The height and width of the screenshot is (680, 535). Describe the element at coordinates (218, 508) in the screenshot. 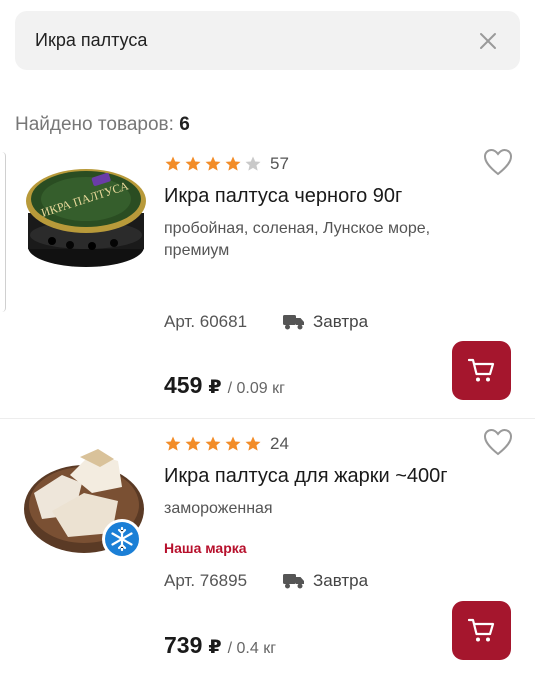

I see `product-description: замороженная` at that location.